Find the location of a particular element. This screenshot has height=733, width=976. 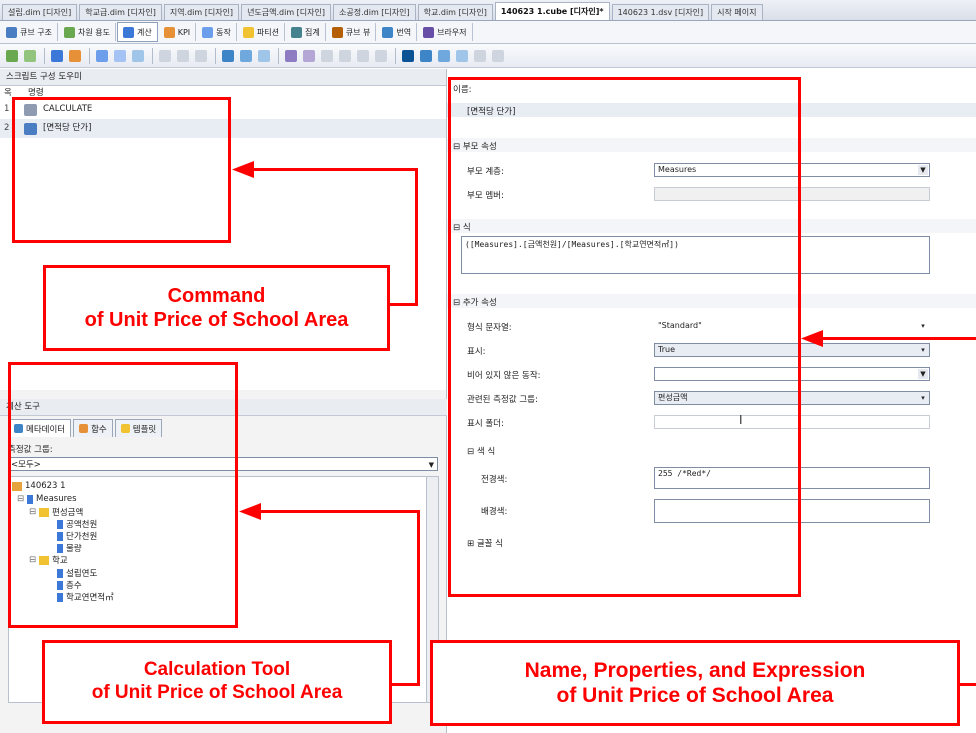

tab-label: 큐브 구조 is located at coordinates (36, 32).